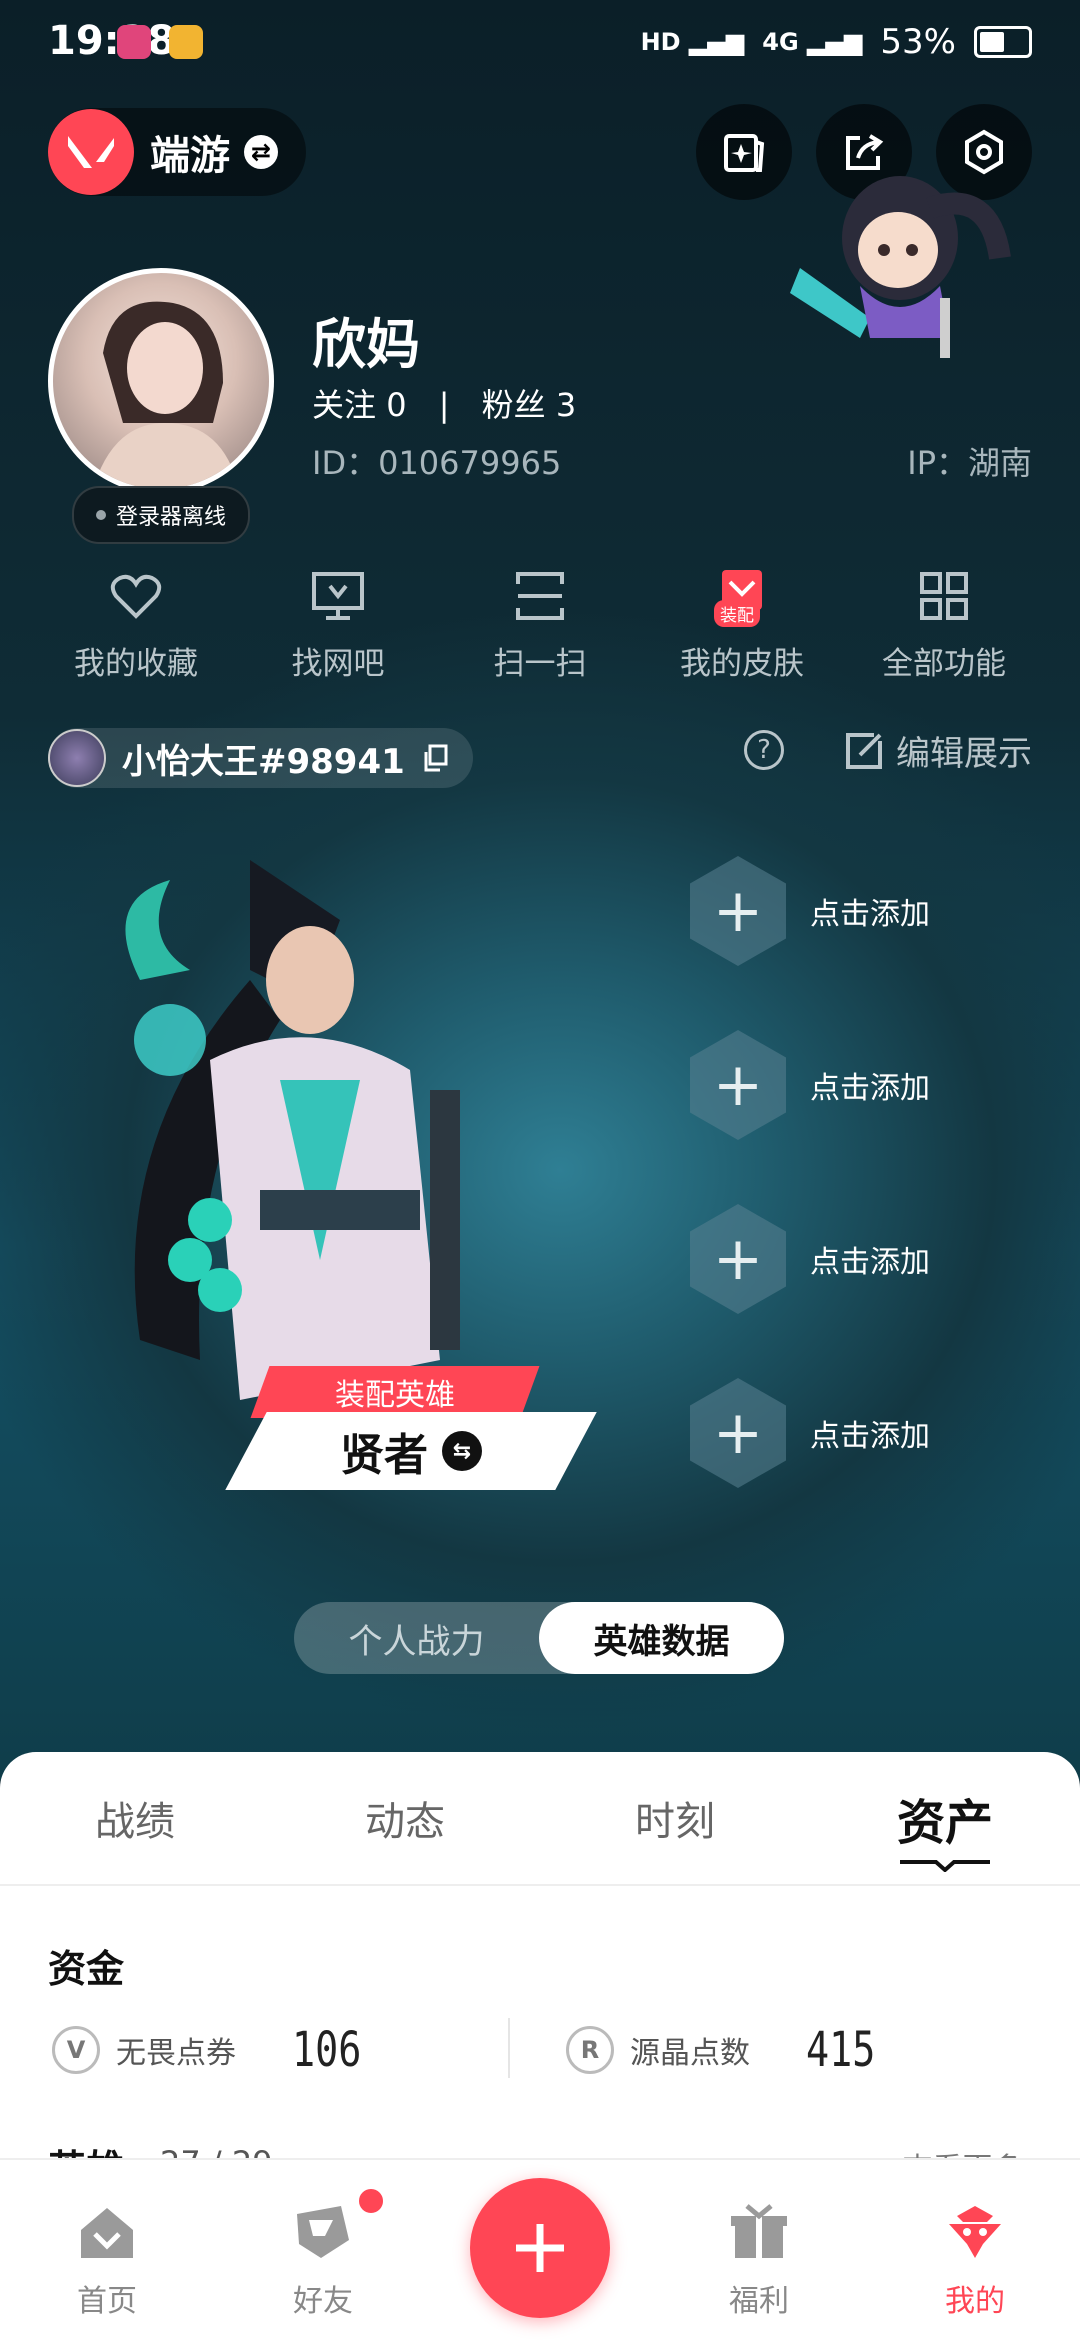 Image resolution: width=1080 pixels, height=2342 pixels. I want to click on game-account-chip: 小怡大王#98941, so click(260, 758).